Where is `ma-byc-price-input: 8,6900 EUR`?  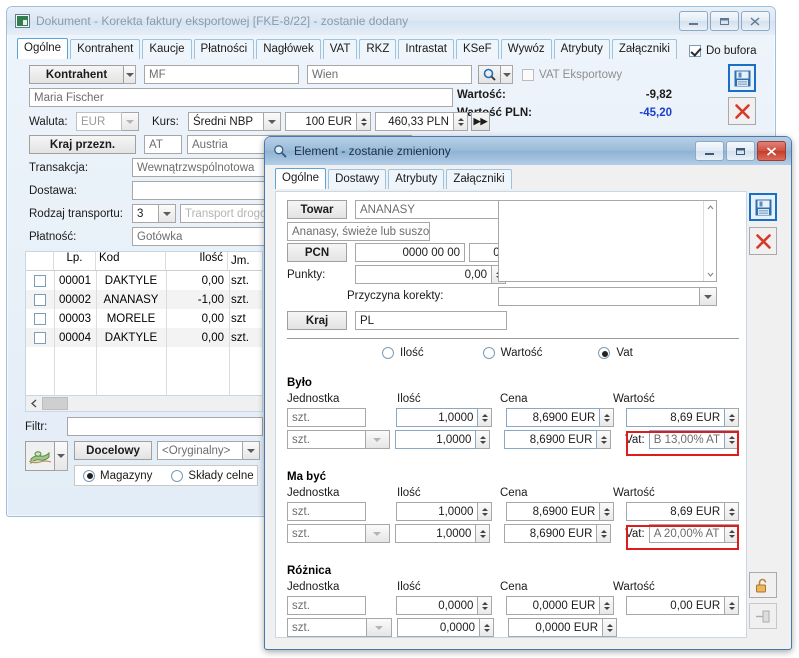
ma-byc-price-input: 8,6900 EUR is located at coordinates (553, 511).